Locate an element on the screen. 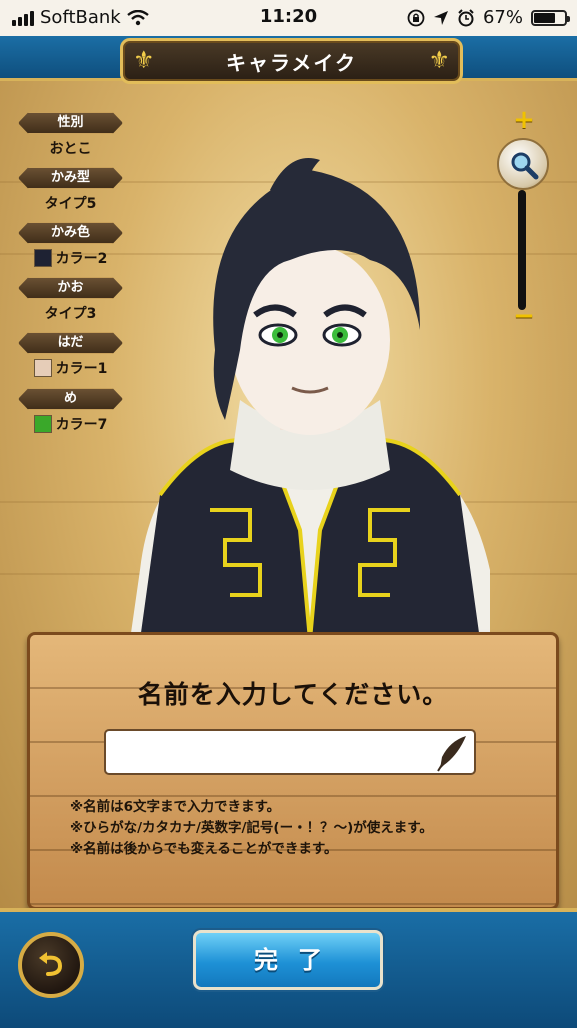 The height and width of the screenshot is (1028, 577). attr-skin: はだ カラー1 is located at coordinates (70, 355).